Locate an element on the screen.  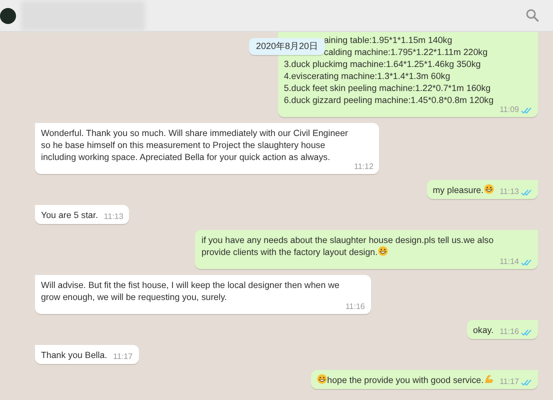
message-line: calding machine:1.795*1.22*1.11m 220kg is located at coordinates (406, 52).